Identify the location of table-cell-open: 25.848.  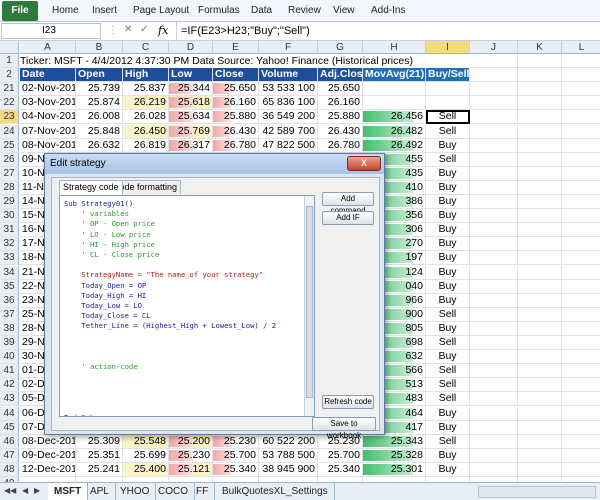
(99, 131).